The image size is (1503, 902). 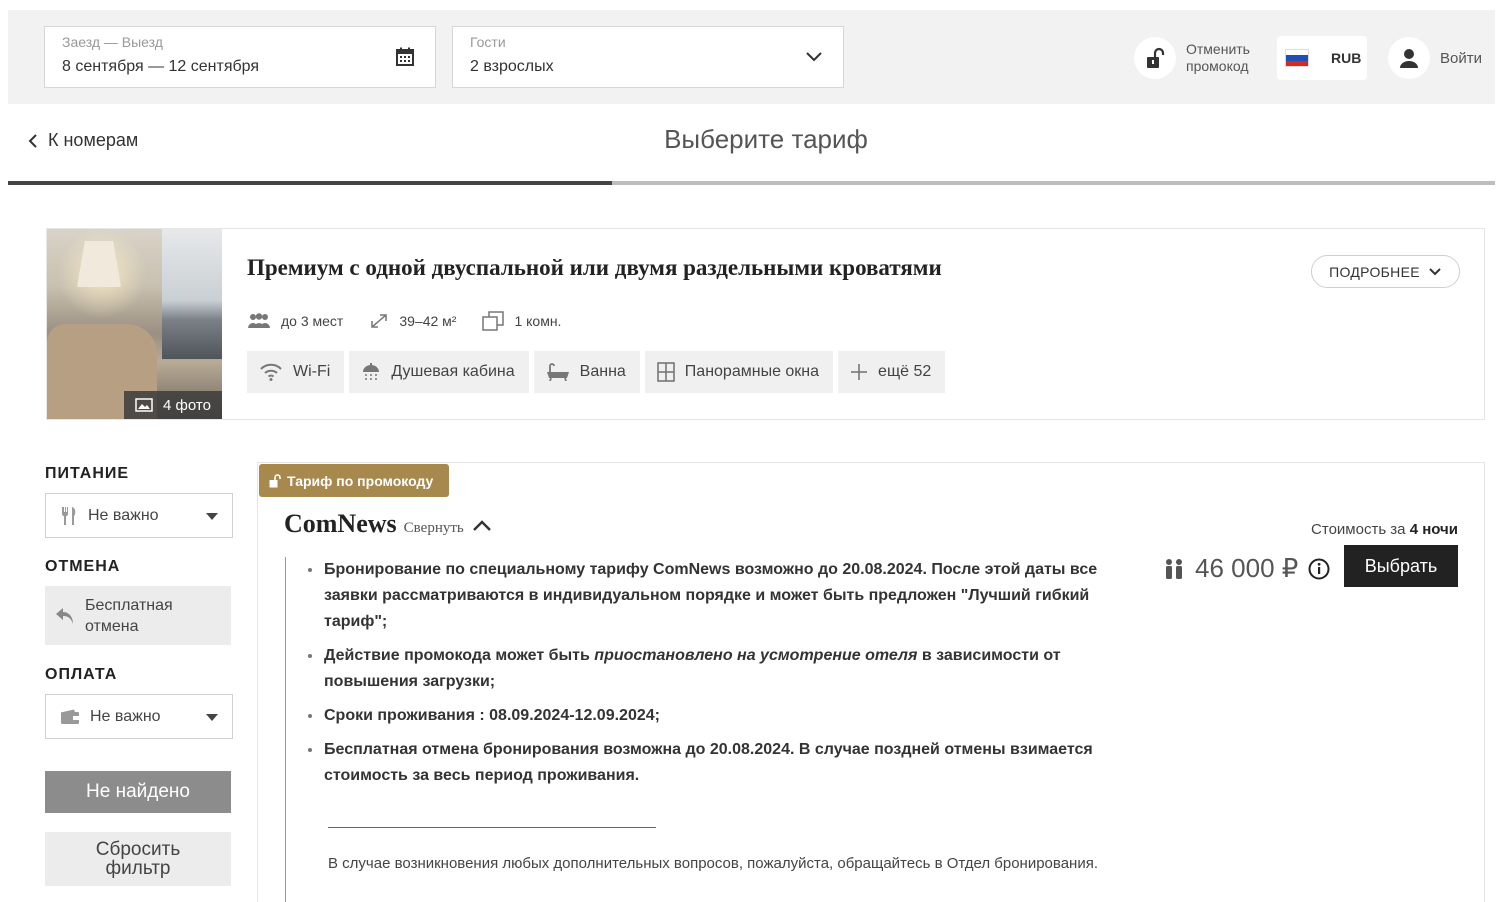 I want to click on login-button: Войти, so click(x=1435, y=58).